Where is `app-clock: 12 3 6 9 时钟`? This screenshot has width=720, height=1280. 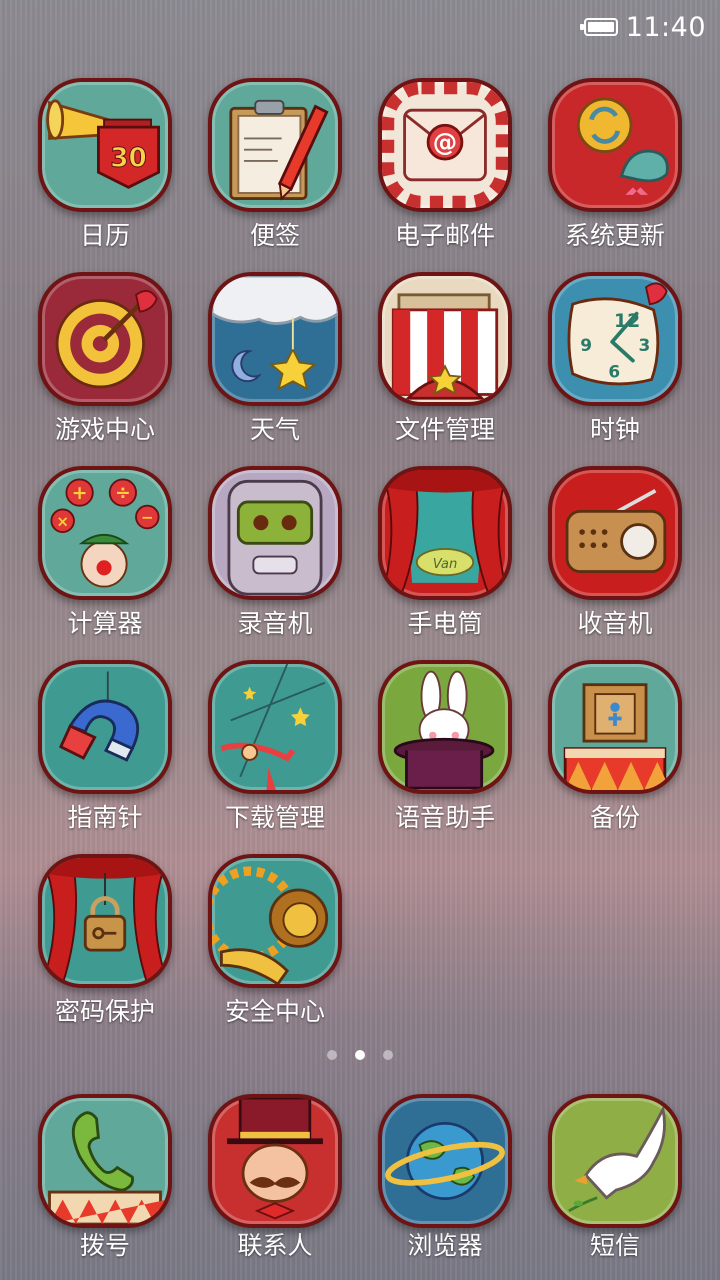 app-clock: 12 3 6 9 时钟 is located at coordinates (615, 369).